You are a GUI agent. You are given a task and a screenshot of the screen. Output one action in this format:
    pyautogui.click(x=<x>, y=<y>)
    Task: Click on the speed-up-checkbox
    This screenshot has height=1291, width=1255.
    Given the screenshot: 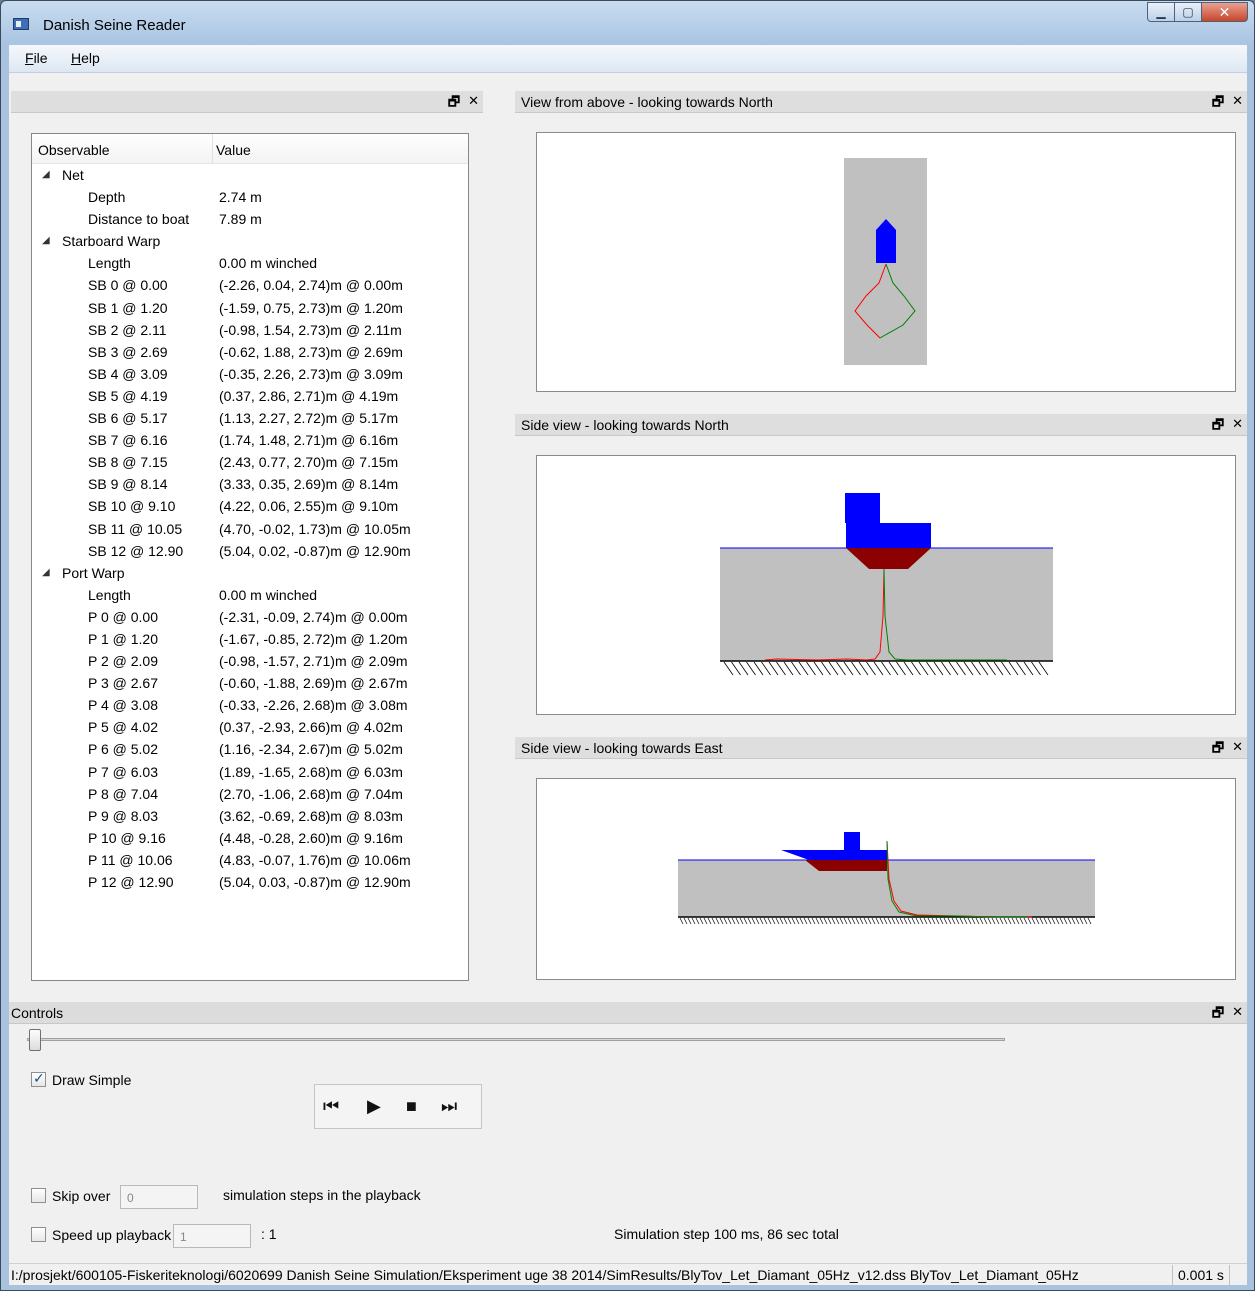 What is the action you would take?
    pyautogui.click(x=38, y=1234)
    